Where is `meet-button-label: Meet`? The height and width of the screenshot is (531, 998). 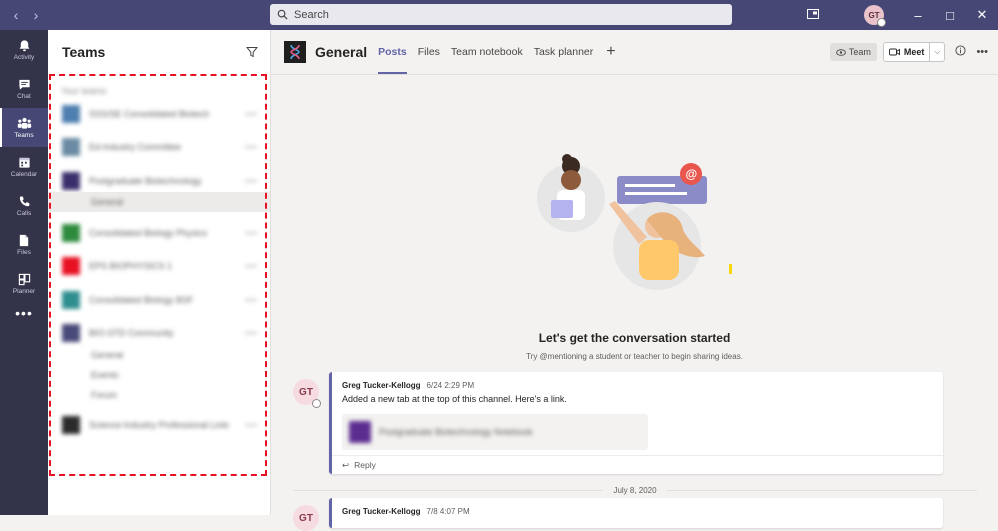 meet-button-label: Meet is located at coordinates (914, 52).